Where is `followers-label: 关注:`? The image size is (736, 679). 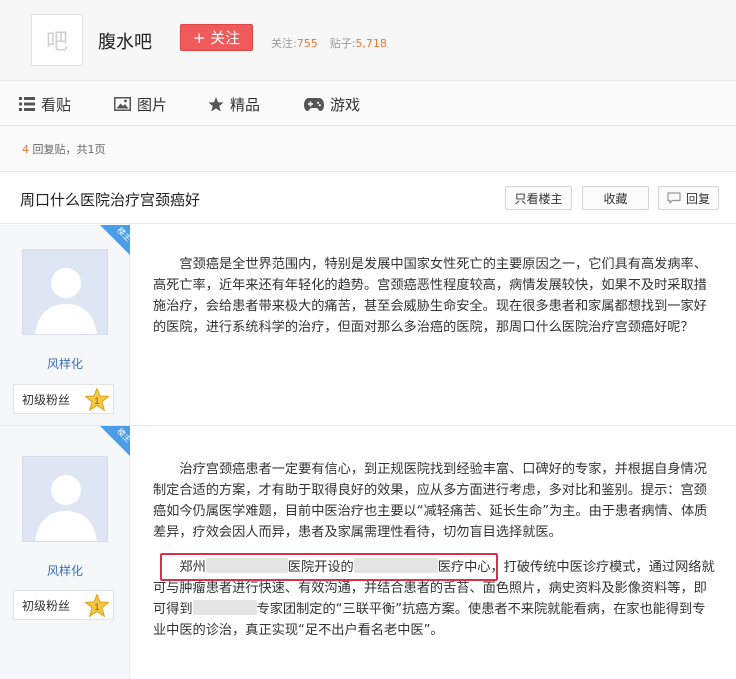
followers-label: 关注: is located at coordinates (284, 43).